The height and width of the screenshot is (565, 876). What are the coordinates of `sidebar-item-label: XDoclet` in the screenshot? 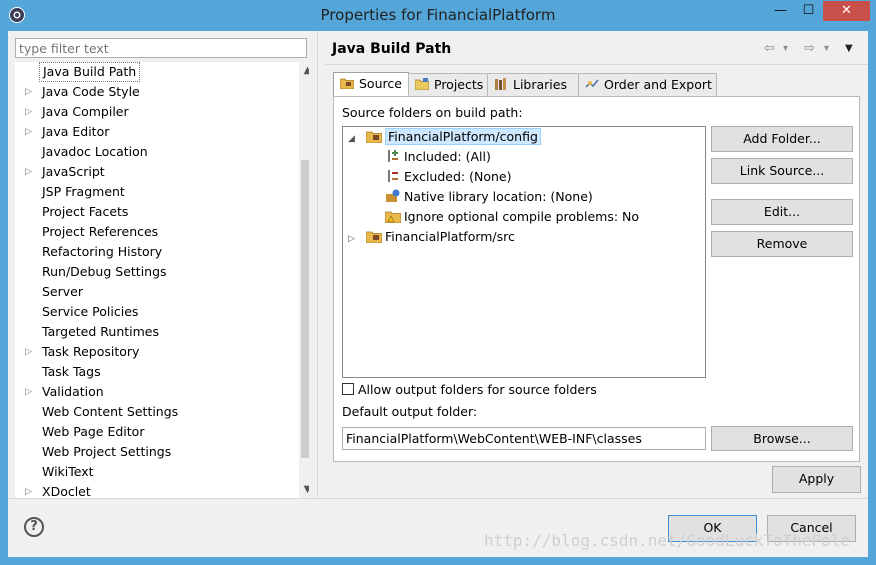 It's located at (66, 491).